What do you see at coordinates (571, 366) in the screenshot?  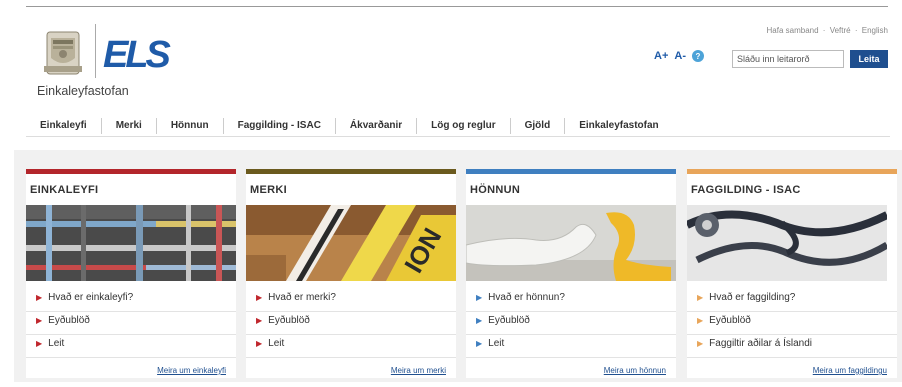 I see `more-link: Meira um hönnun` at bounding box center [571, 366].